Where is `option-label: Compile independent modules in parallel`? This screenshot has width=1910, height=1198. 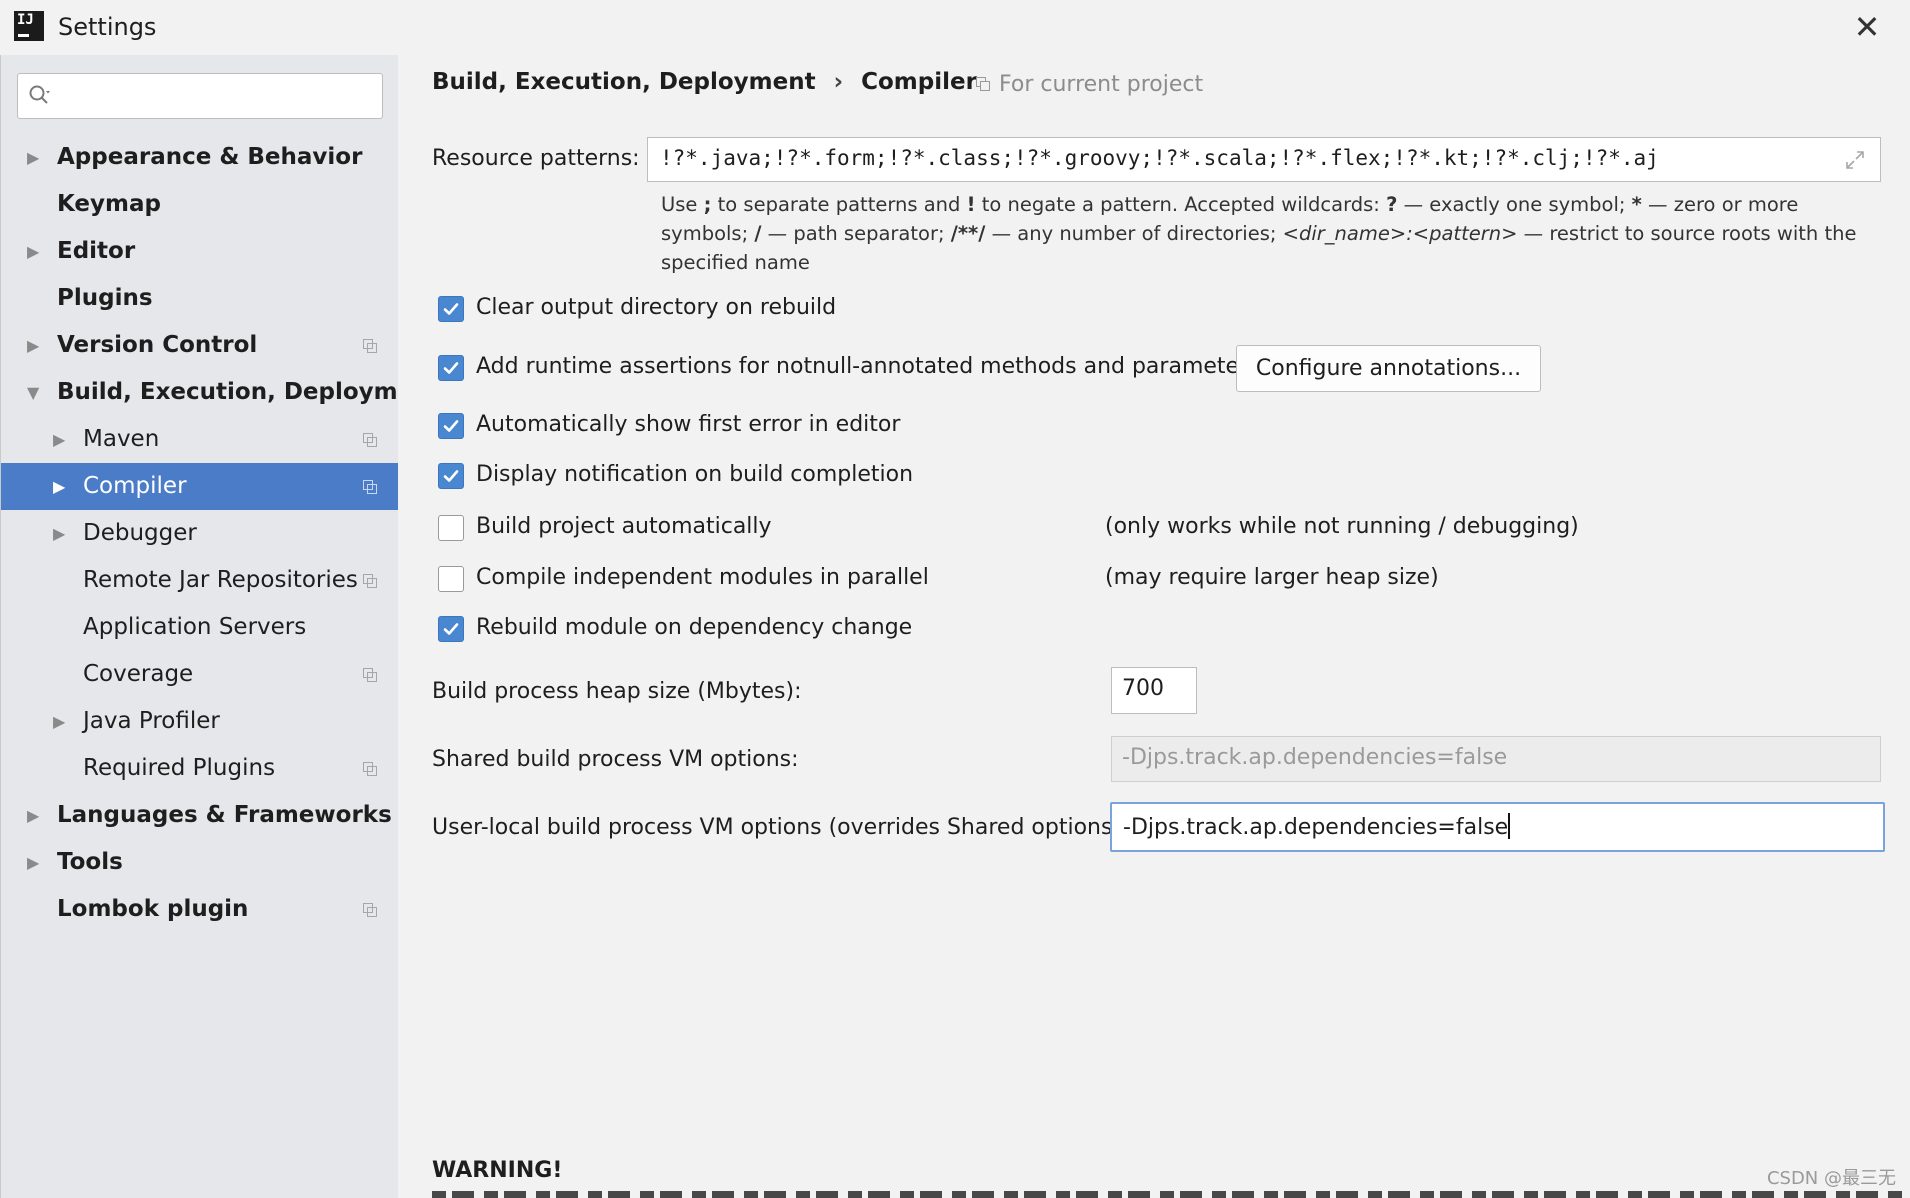 option-label: Compile independent modules in parallel is located at coordinates (702, 577).